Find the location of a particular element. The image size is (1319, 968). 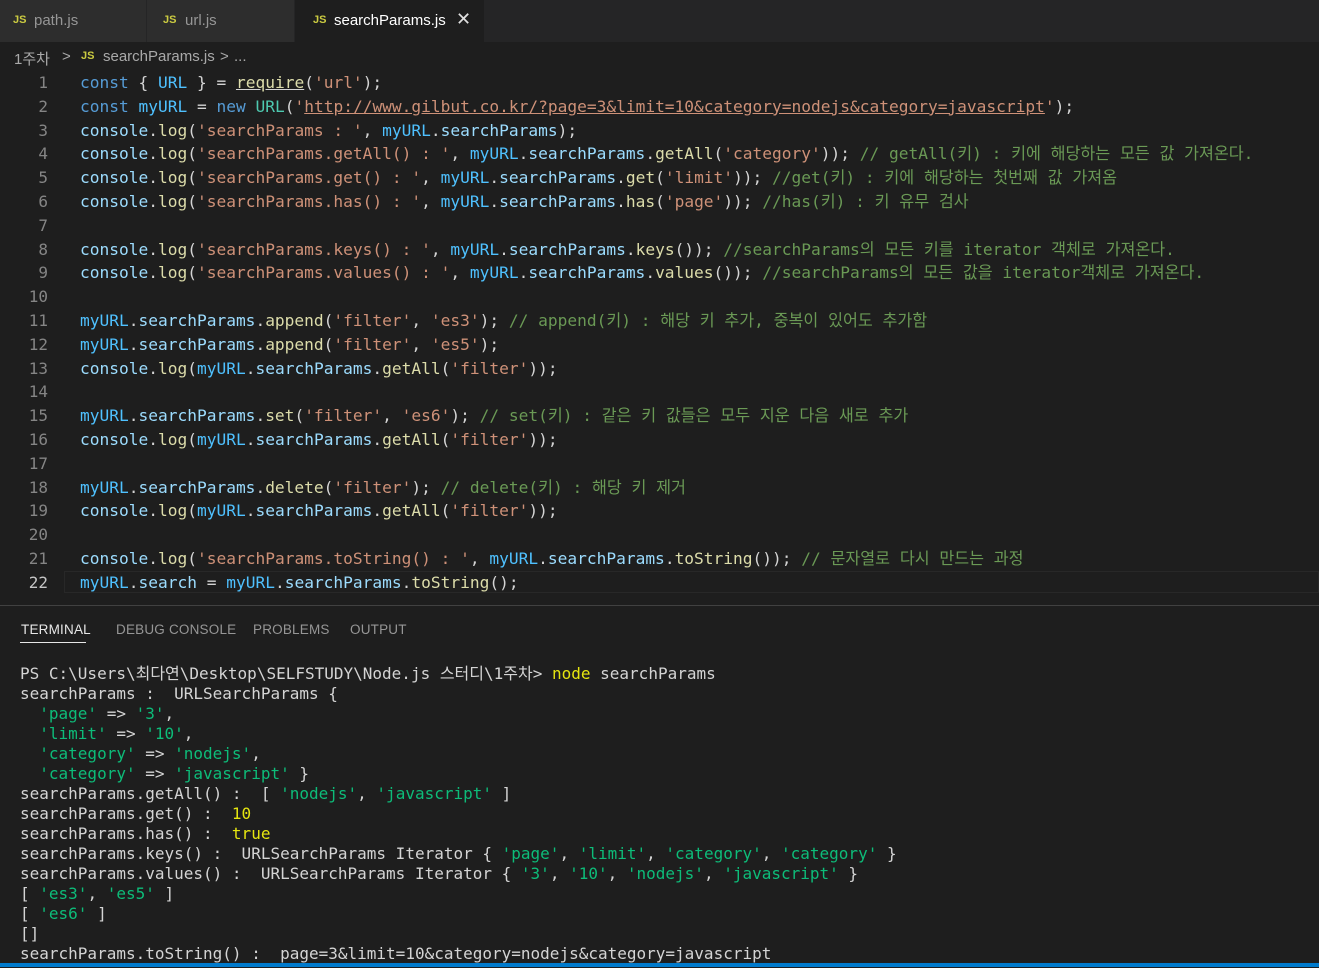

code-token: getAll is located at coordinates (411, 439).